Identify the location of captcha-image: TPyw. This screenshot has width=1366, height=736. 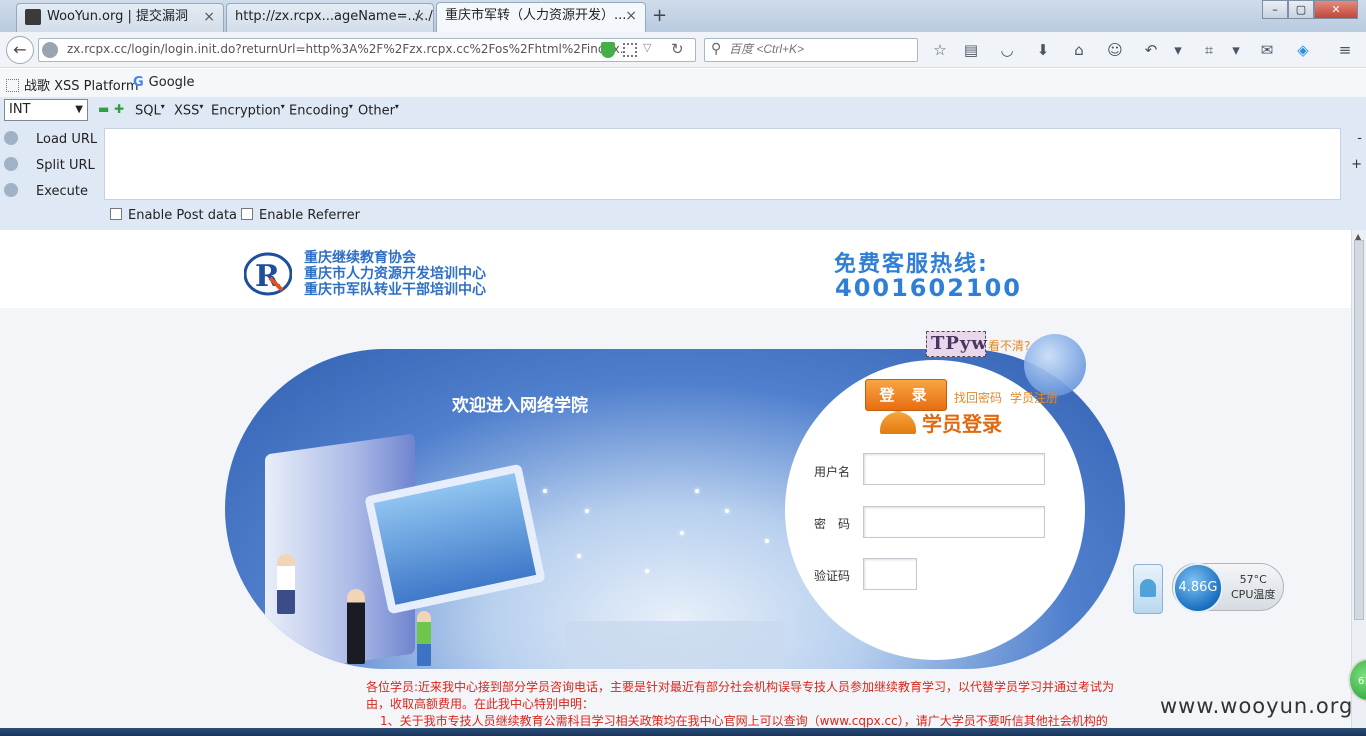
(956, 344).